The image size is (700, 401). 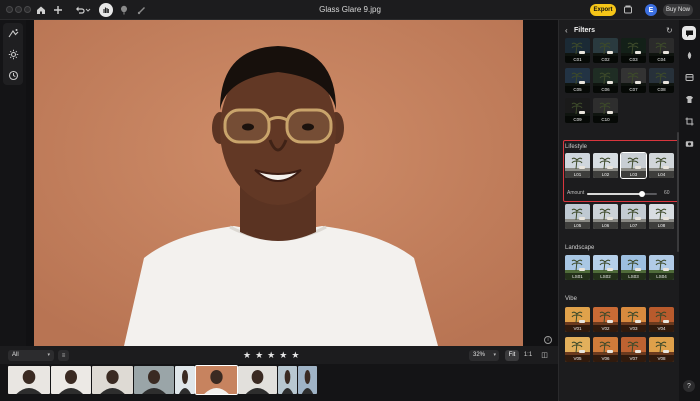 I want to click on info-icon: i, so click(x=548, y=340).